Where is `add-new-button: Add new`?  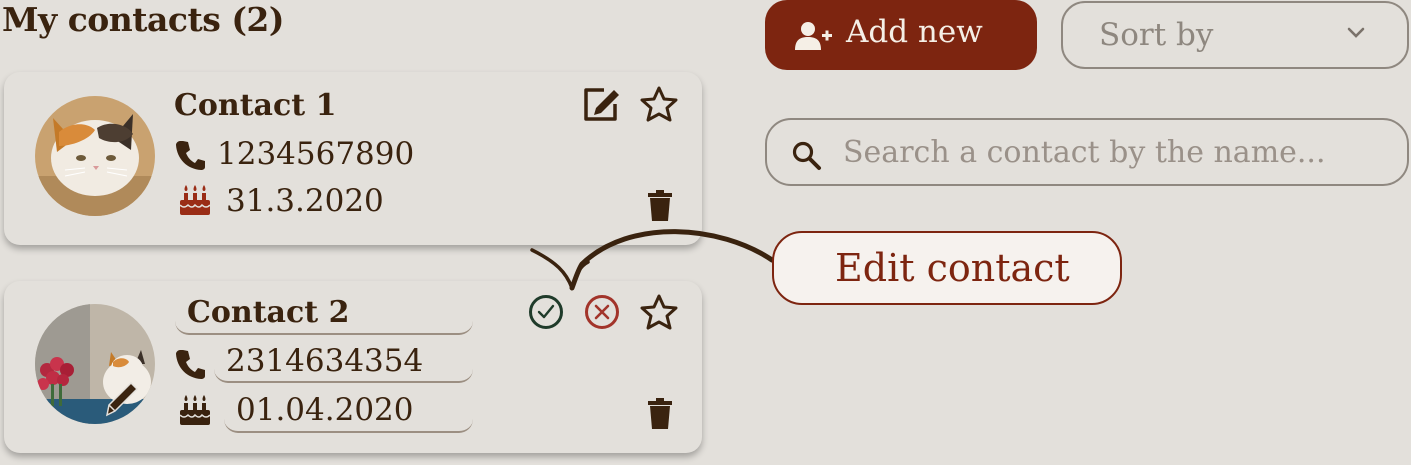 add-new-button: Add new is located at coordinates (901, 35).